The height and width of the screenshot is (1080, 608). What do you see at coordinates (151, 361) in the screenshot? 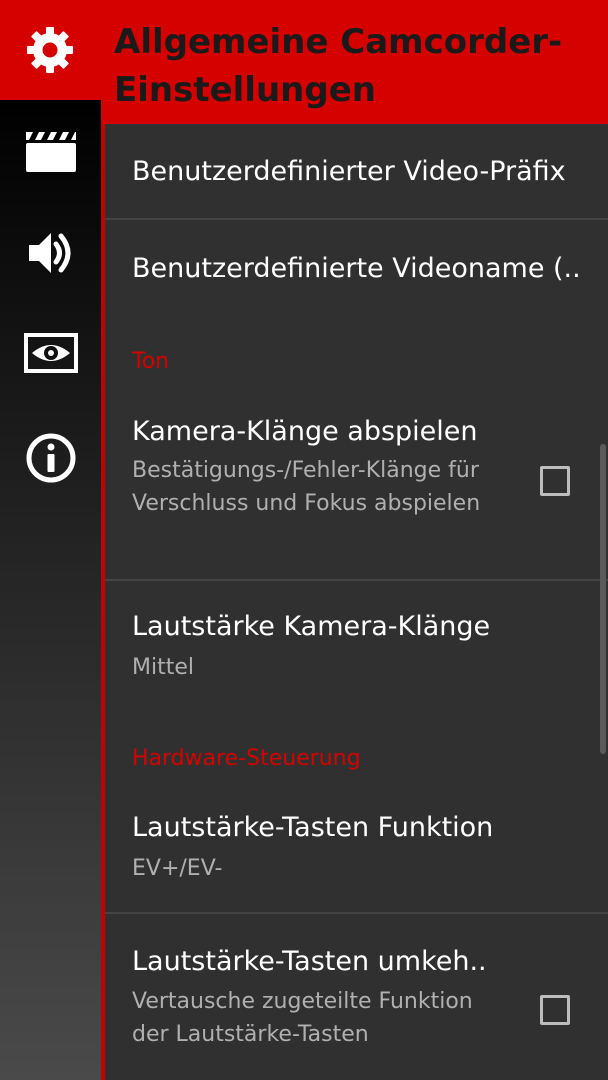
I see `category-ton: Ton` at bounding box center [151, 361].